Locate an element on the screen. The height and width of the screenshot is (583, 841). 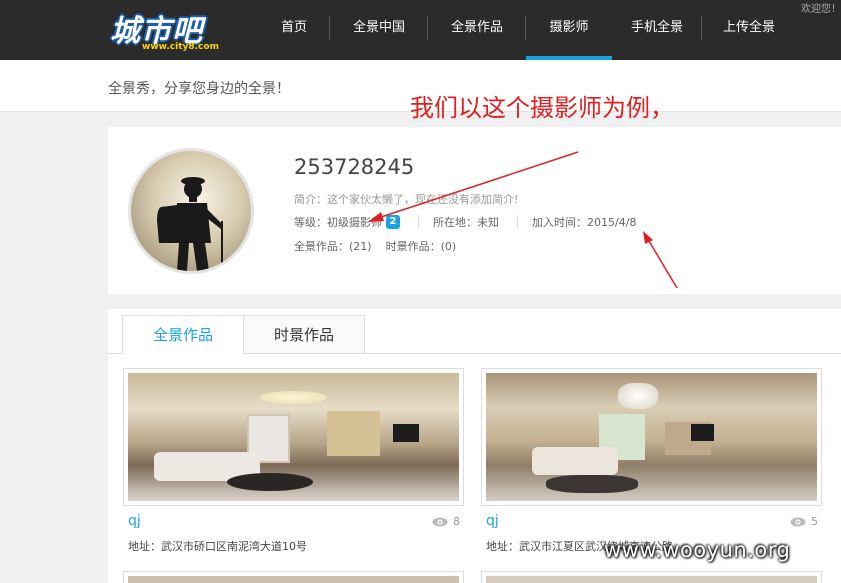
work-card: qj 8 地址：武汉市硚口区南泥湾大道10号 is located at coordinates (293, 463).